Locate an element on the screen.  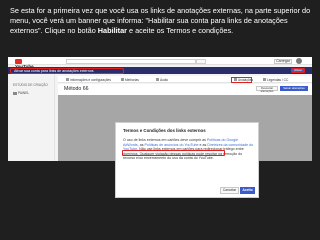
pencil-icon is located at coordinates (67, 80).